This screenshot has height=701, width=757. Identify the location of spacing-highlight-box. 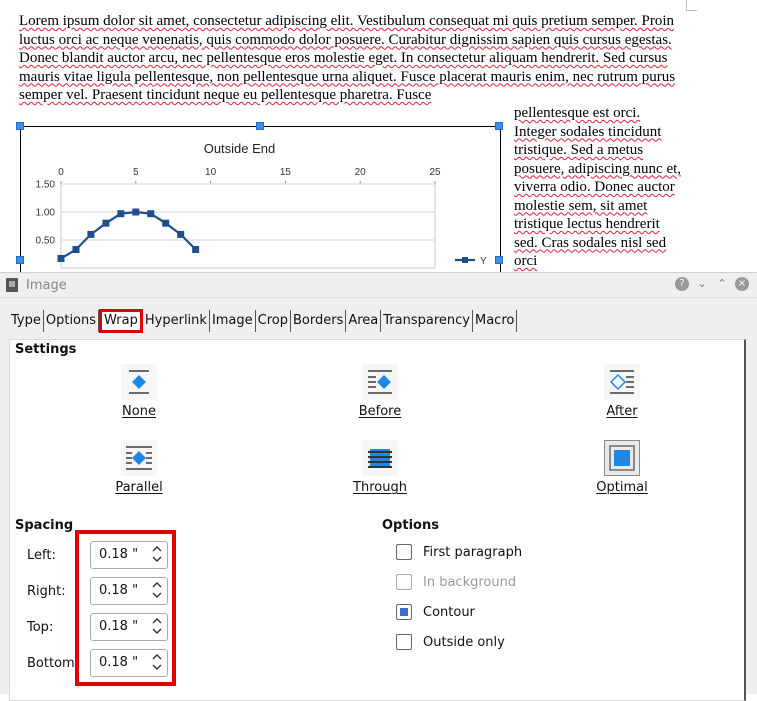
(125, 608).